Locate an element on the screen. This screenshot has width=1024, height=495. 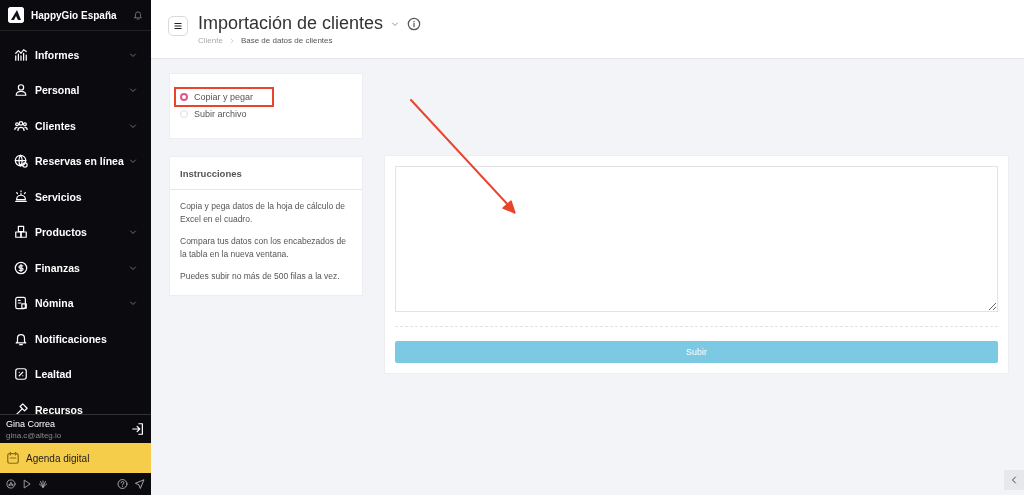
logo-icon is located at coordinates (16, 15).